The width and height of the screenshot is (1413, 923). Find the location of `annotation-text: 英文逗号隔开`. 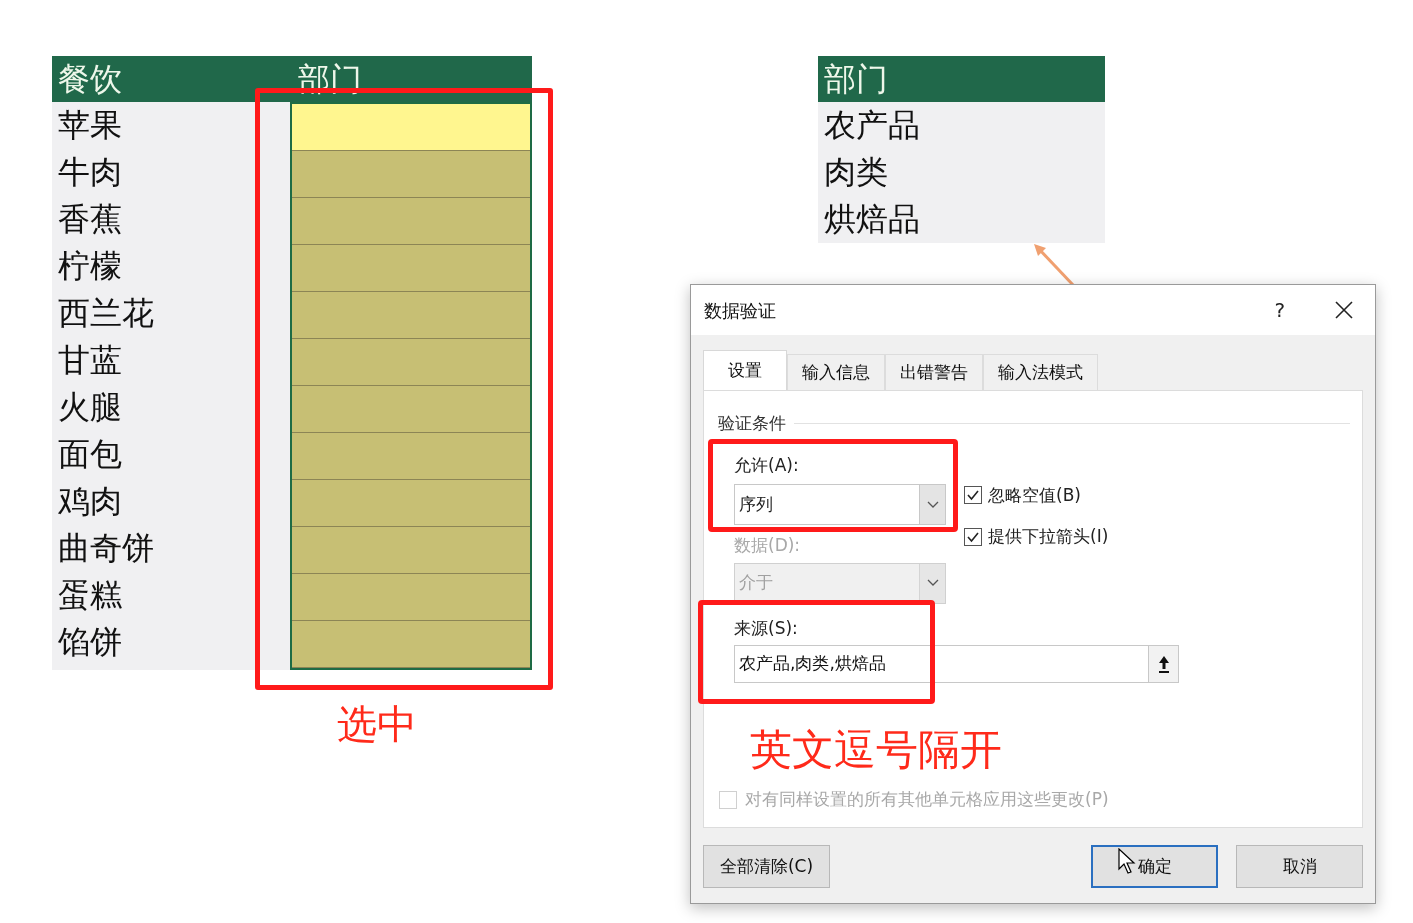

annotation-text: 英文逗号隔开 is located at coordinates (876, 750).